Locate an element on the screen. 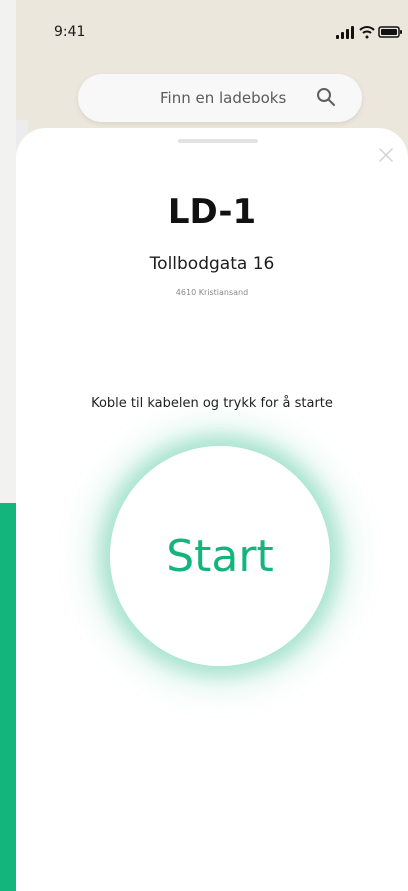 The image size is (408, 891). status-icons is located at coordinates (370, 32).